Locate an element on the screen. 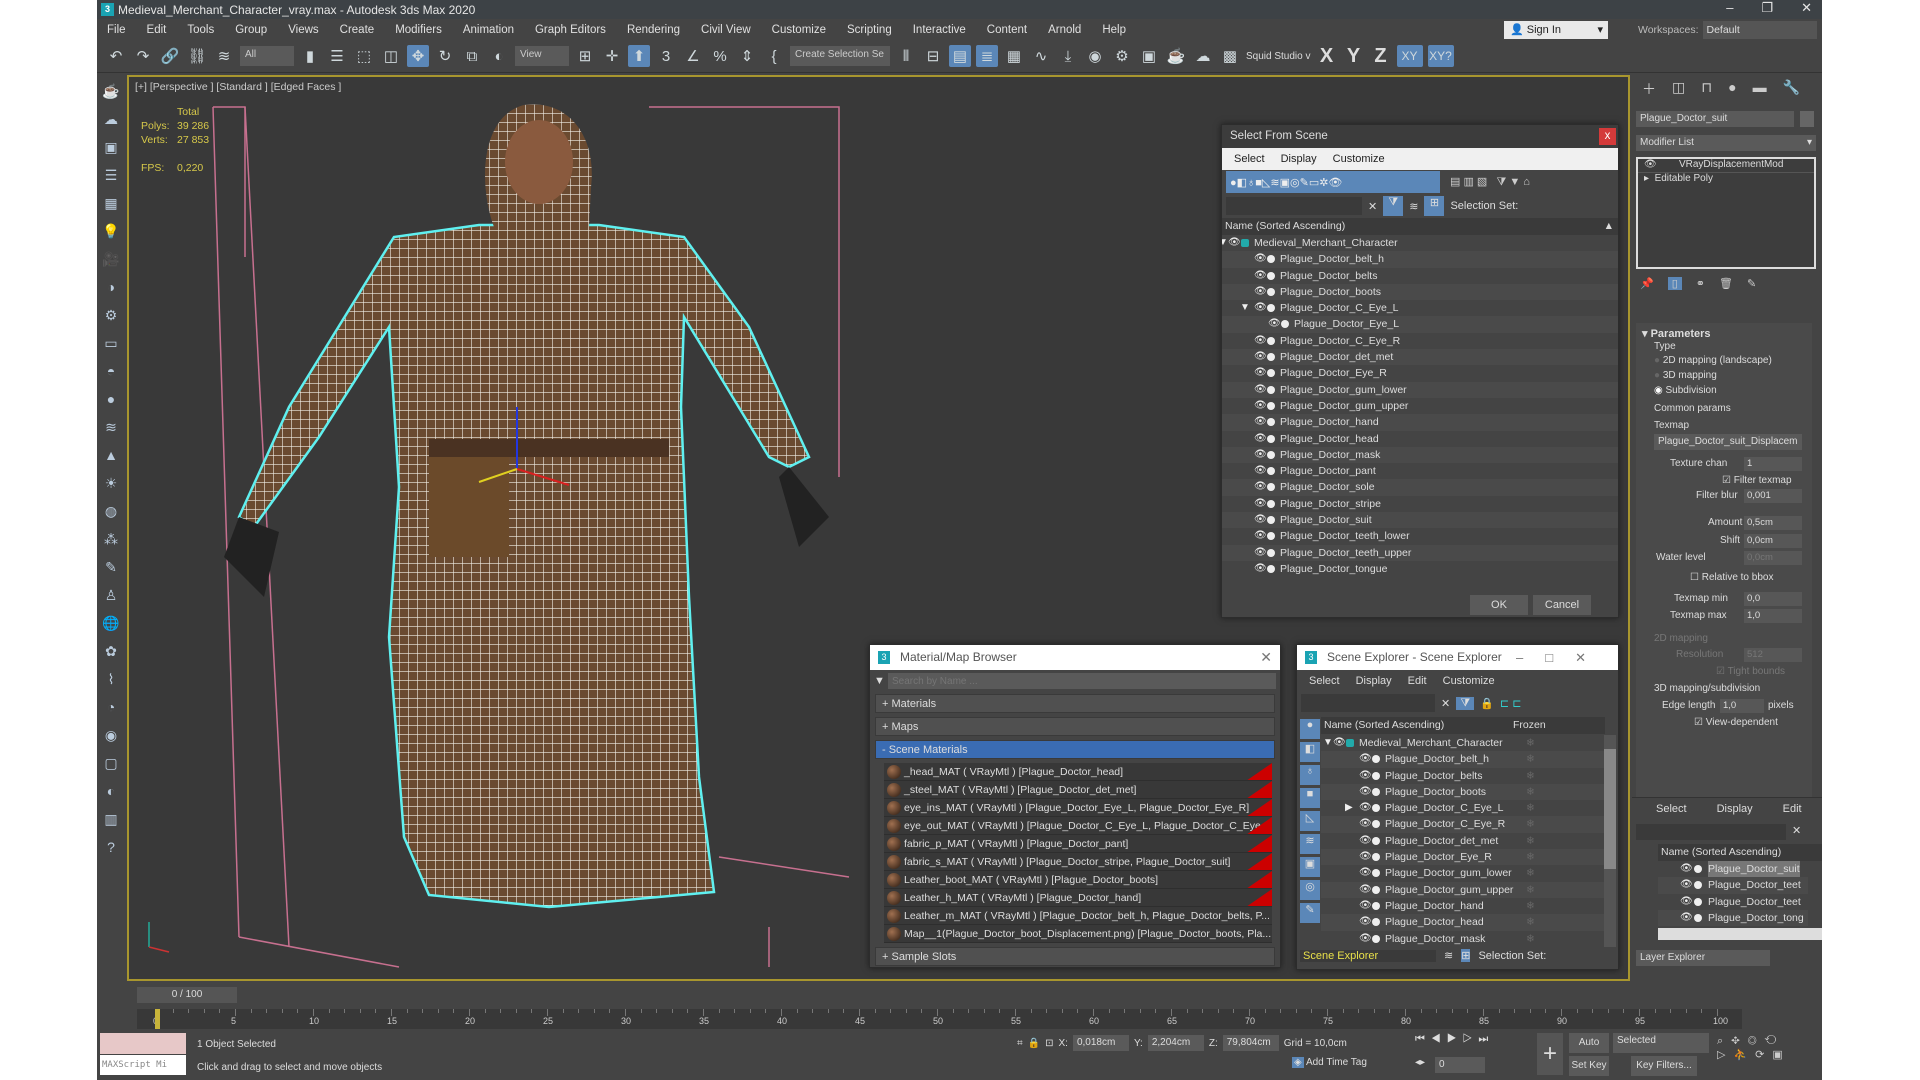 This screenshot has width=1920, height=1080. section-scene-materials: - Scene Materials is located at coordinates (1075, 749).